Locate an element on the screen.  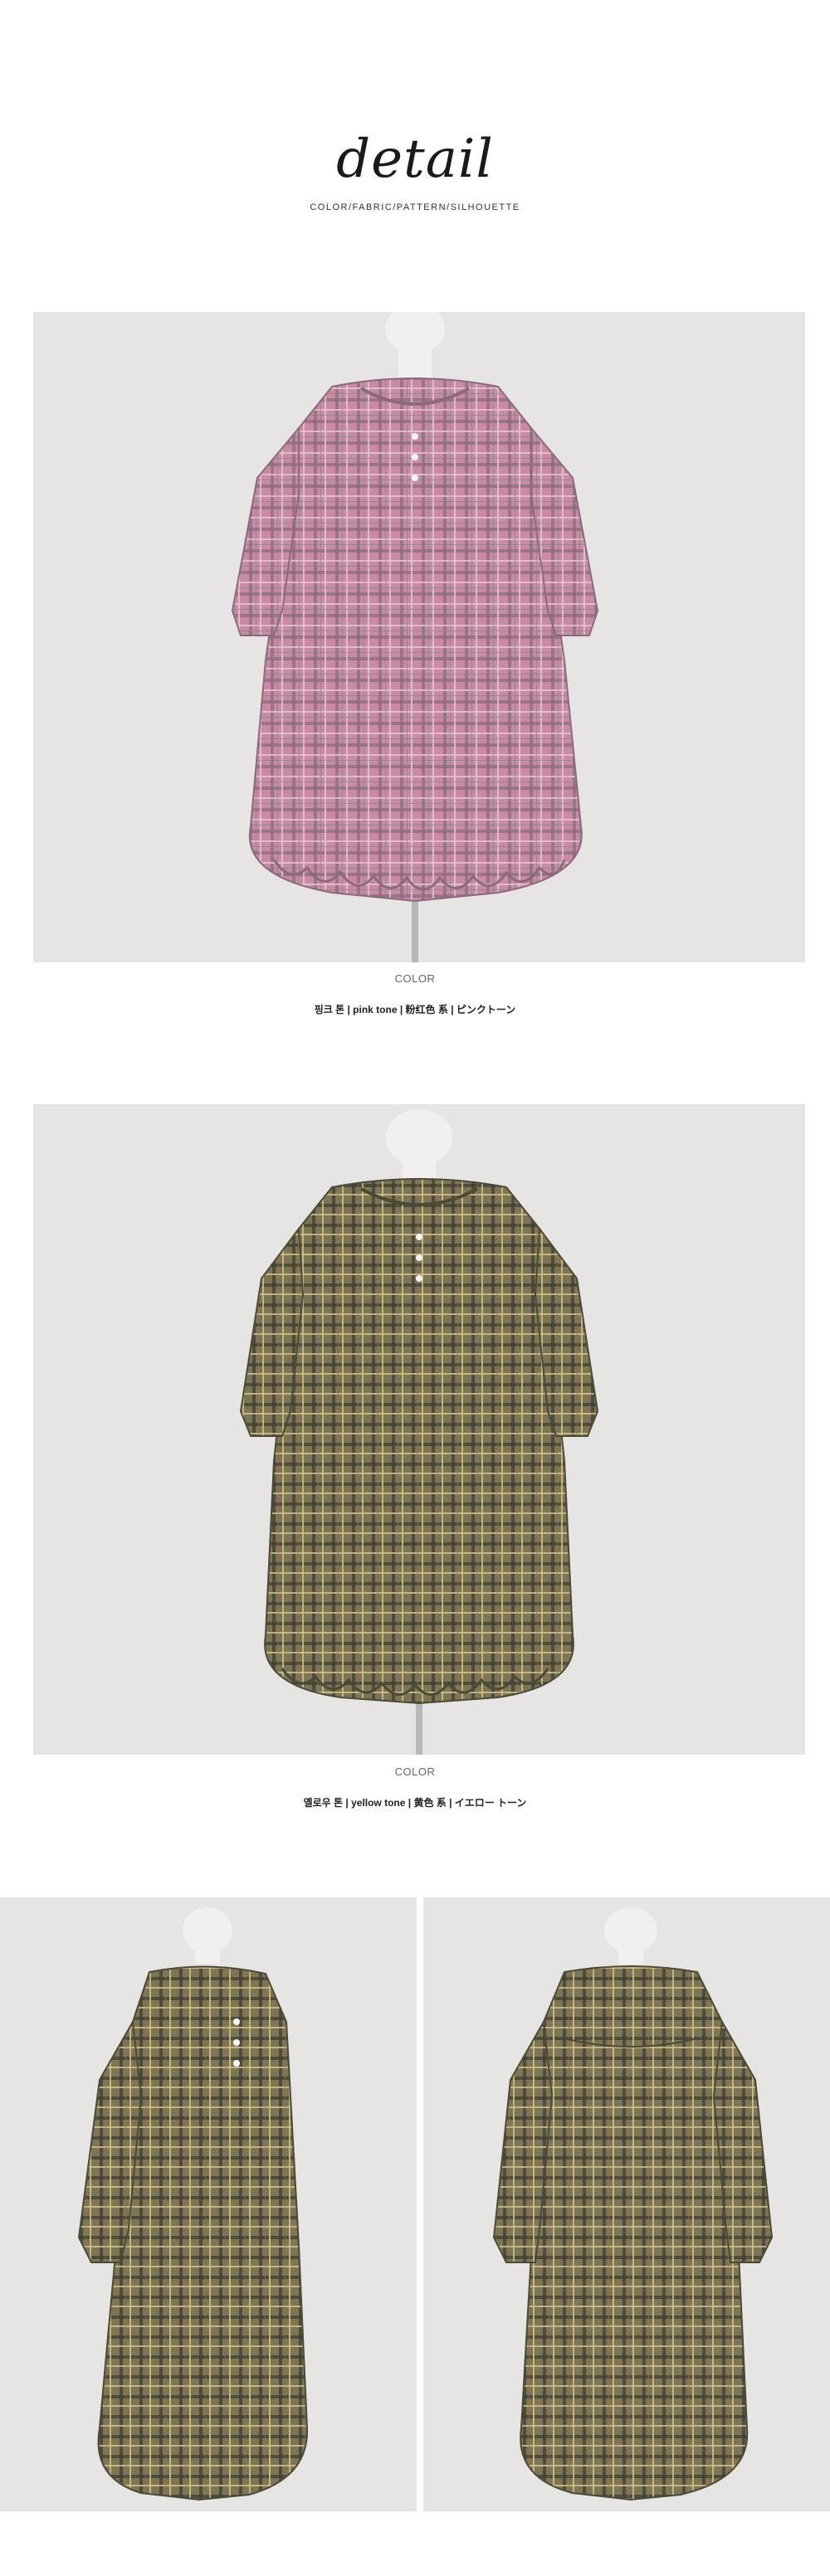
color-label-pink: COLOR is located at coordinates (415, 978).